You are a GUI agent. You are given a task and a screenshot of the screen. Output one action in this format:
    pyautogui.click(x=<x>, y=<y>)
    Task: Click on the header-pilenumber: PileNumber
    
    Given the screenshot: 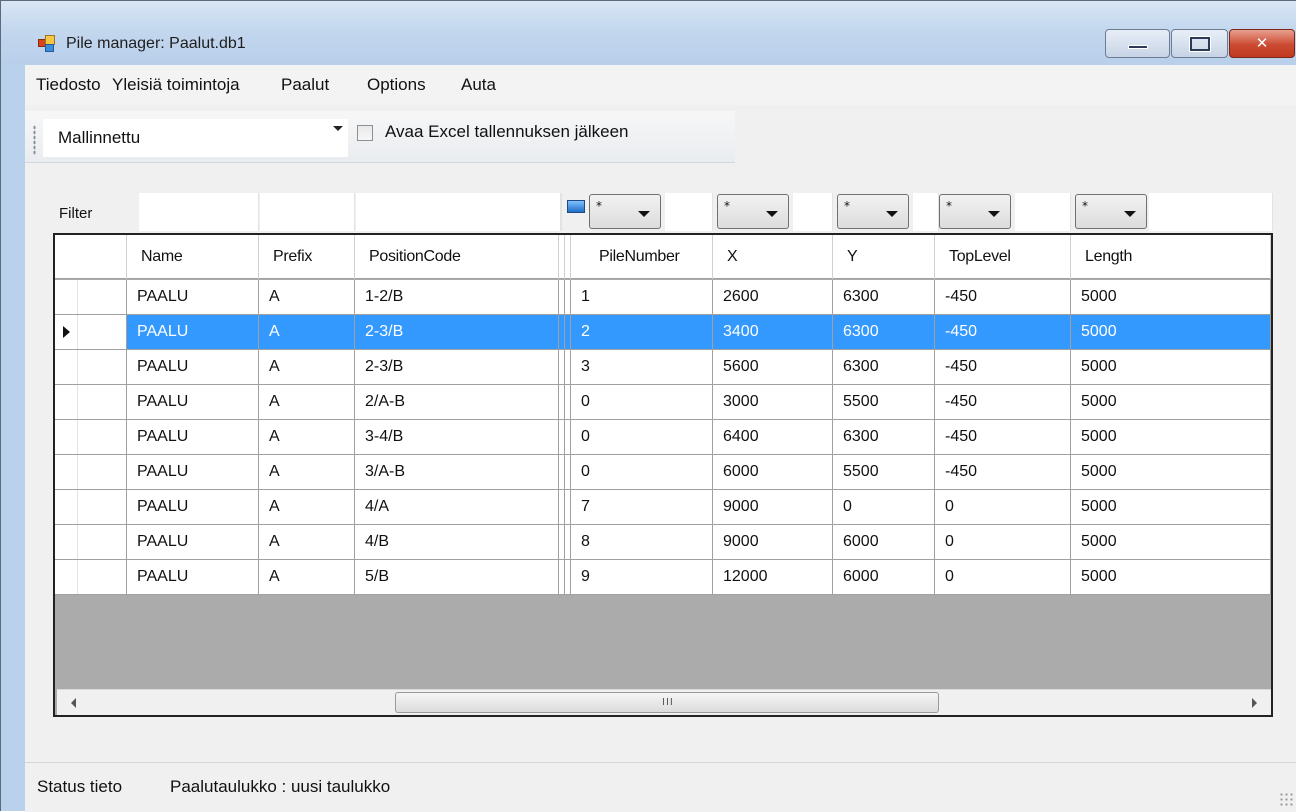 What is the action you would take?
    pyautogui.click(x=642, y=257)
    